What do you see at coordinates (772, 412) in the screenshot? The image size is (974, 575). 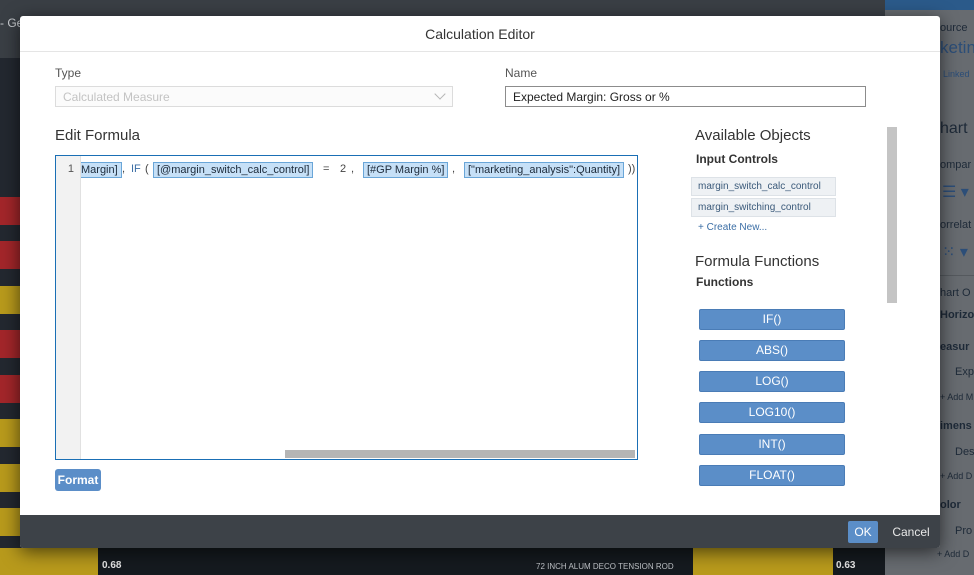 I see `function-log10-button: LOG10()` at bounding box center [772, 412].